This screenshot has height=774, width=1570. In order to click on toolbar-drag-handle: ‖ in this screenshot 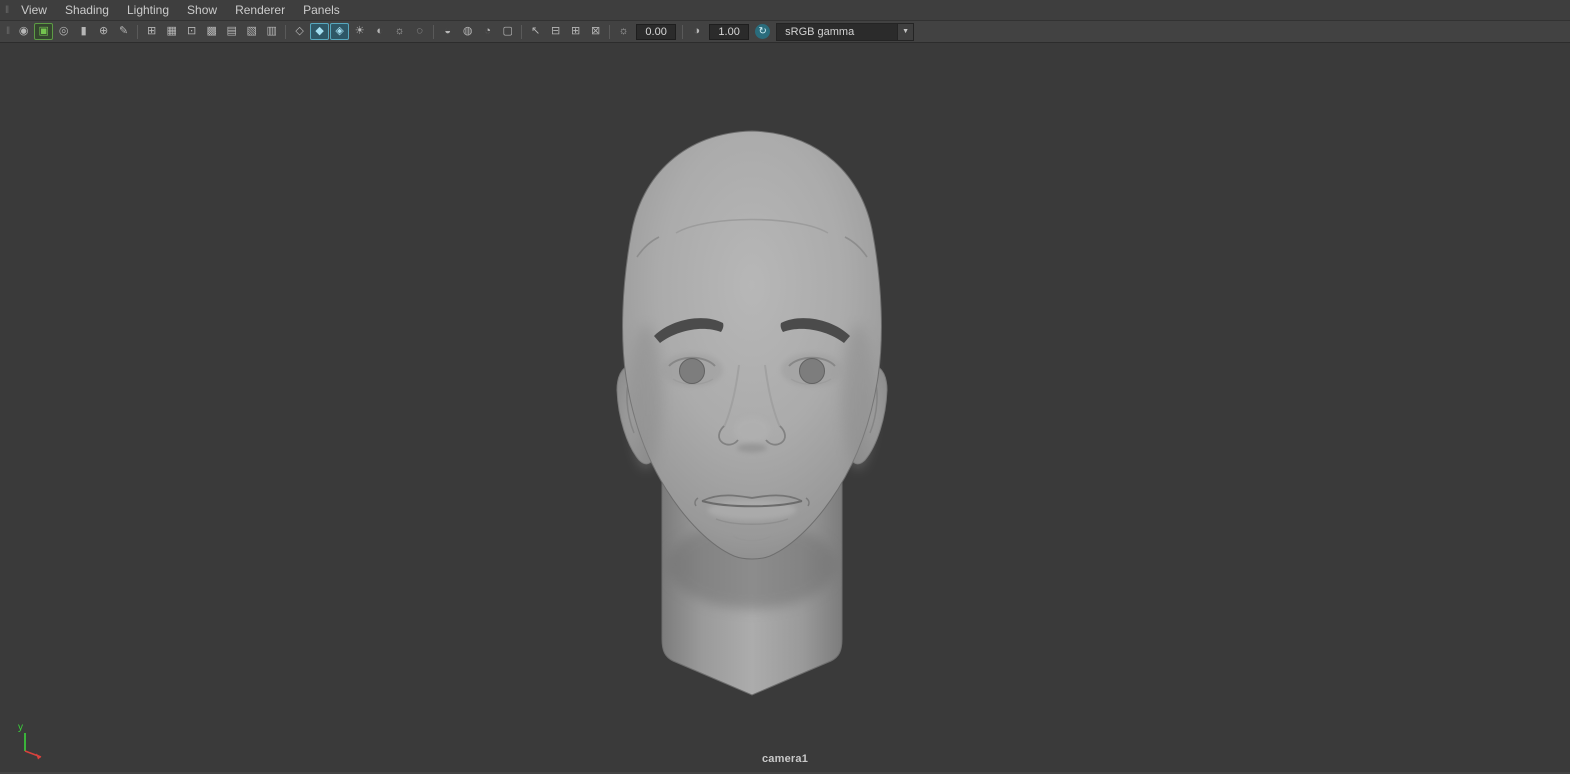, I will do `click(8, 31)`.